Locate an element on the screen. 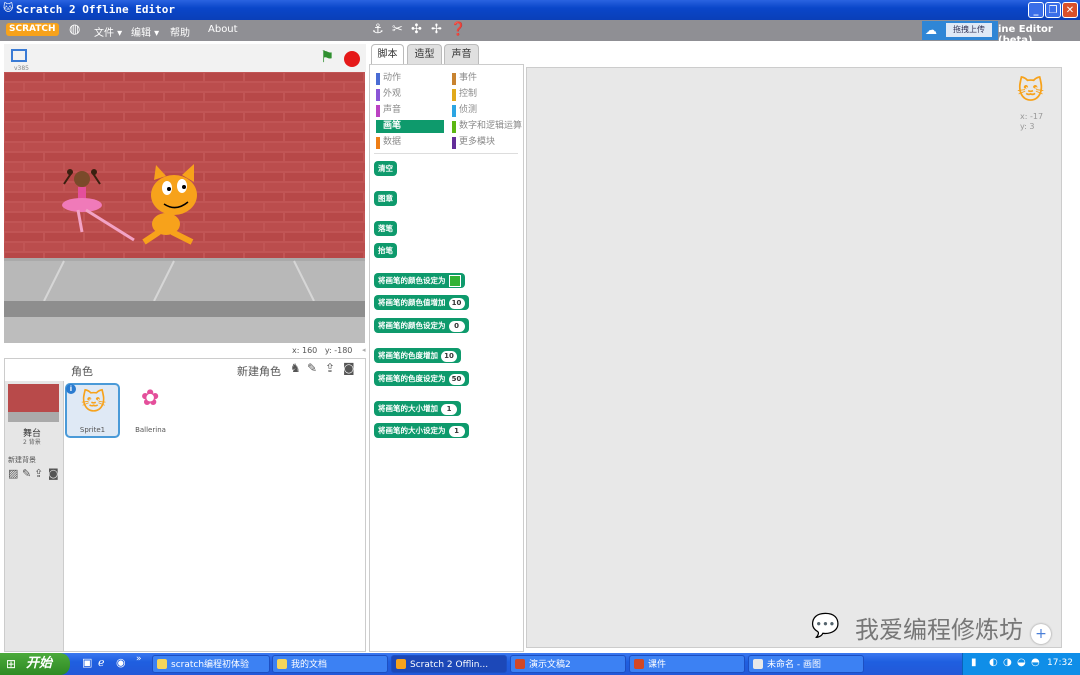  category-pen: 画笔 is located at coordinates (410, 126).